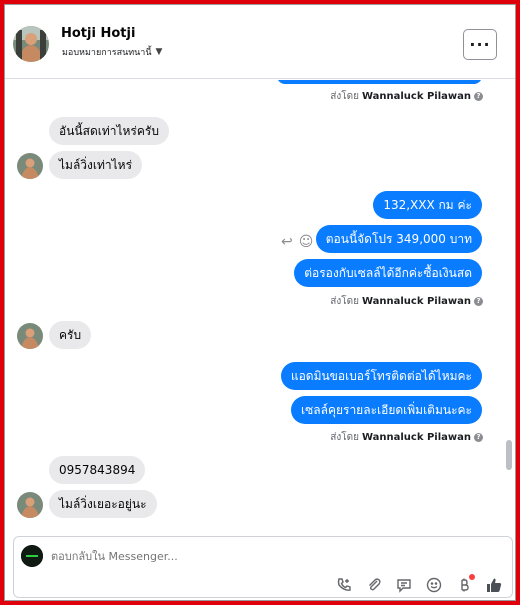 The width and height of the screenshot is (520, 605). What do you see at coordinates (97, 470) in the screenshot?
I see `message-bubble: 0957843894` at bounding box center [97, 470].